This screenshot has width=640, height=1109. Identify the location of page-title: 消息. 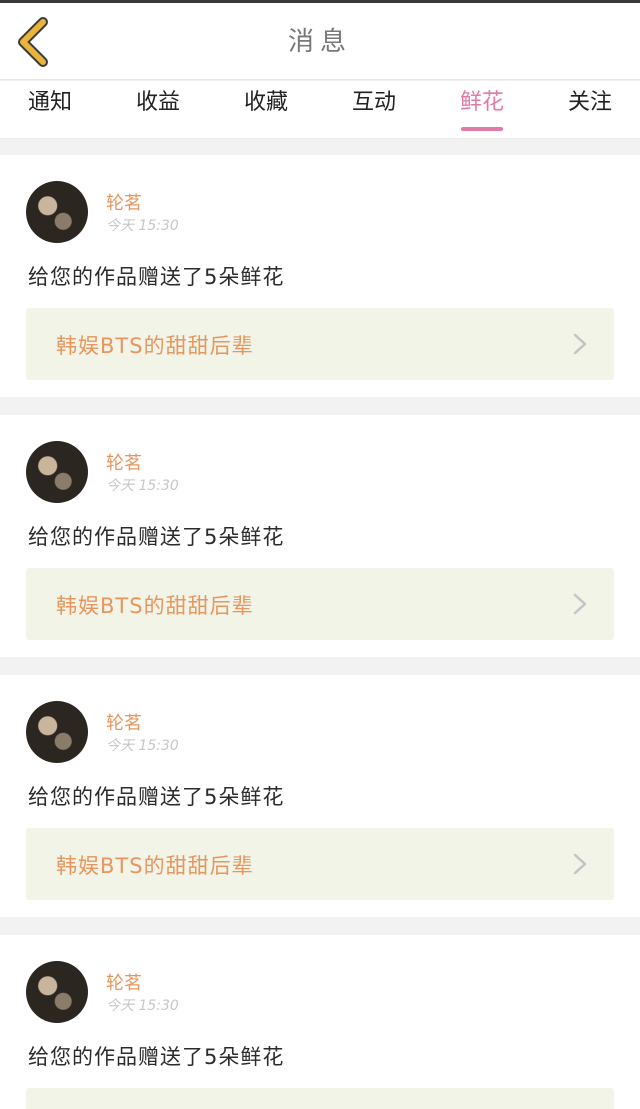
(319, 42).